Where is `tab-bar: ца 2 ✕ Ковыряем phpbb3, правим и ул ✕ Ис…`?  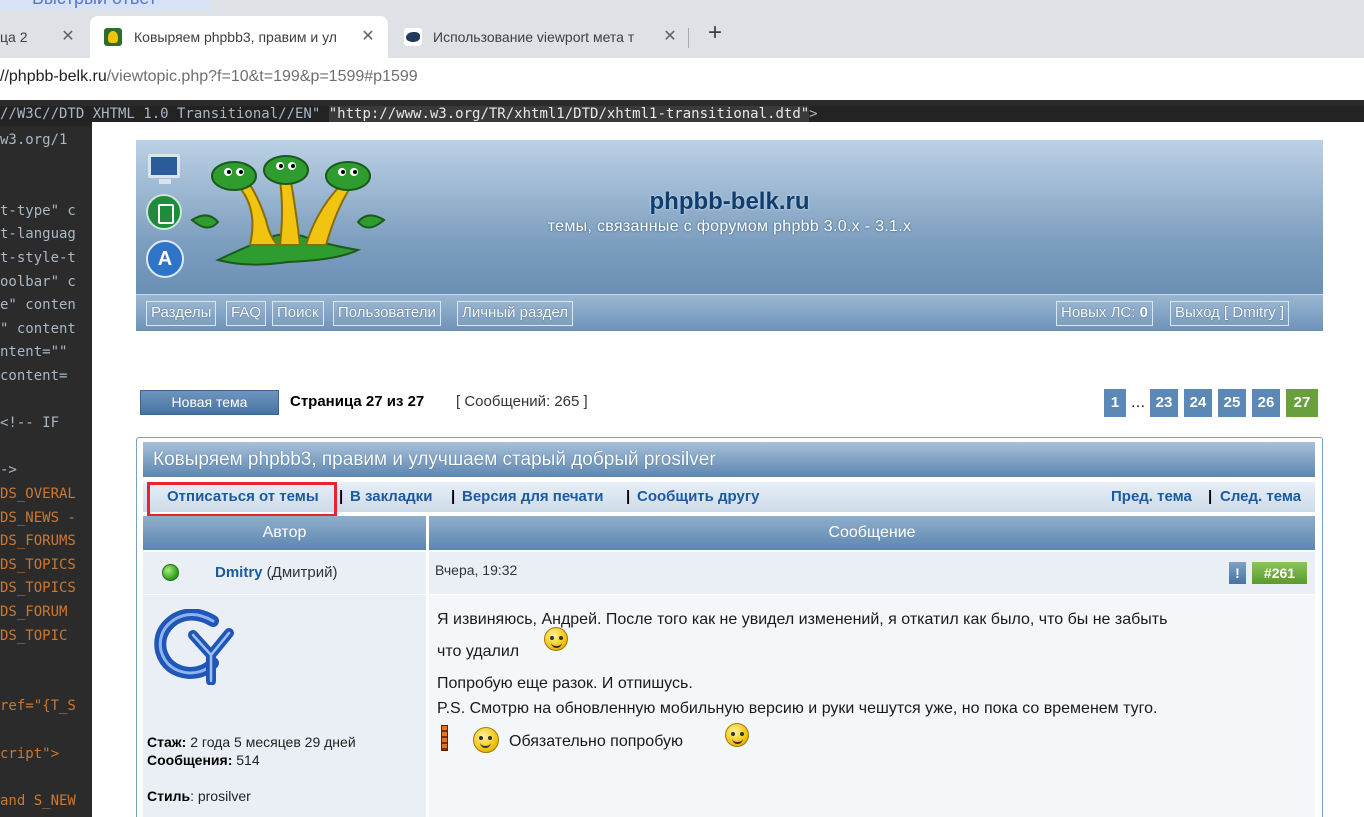
tab-bar: ца 2 ✕ Ковыряем phpbb3, правим и ул ✕ Ис… is located at coordinates (682, 34).